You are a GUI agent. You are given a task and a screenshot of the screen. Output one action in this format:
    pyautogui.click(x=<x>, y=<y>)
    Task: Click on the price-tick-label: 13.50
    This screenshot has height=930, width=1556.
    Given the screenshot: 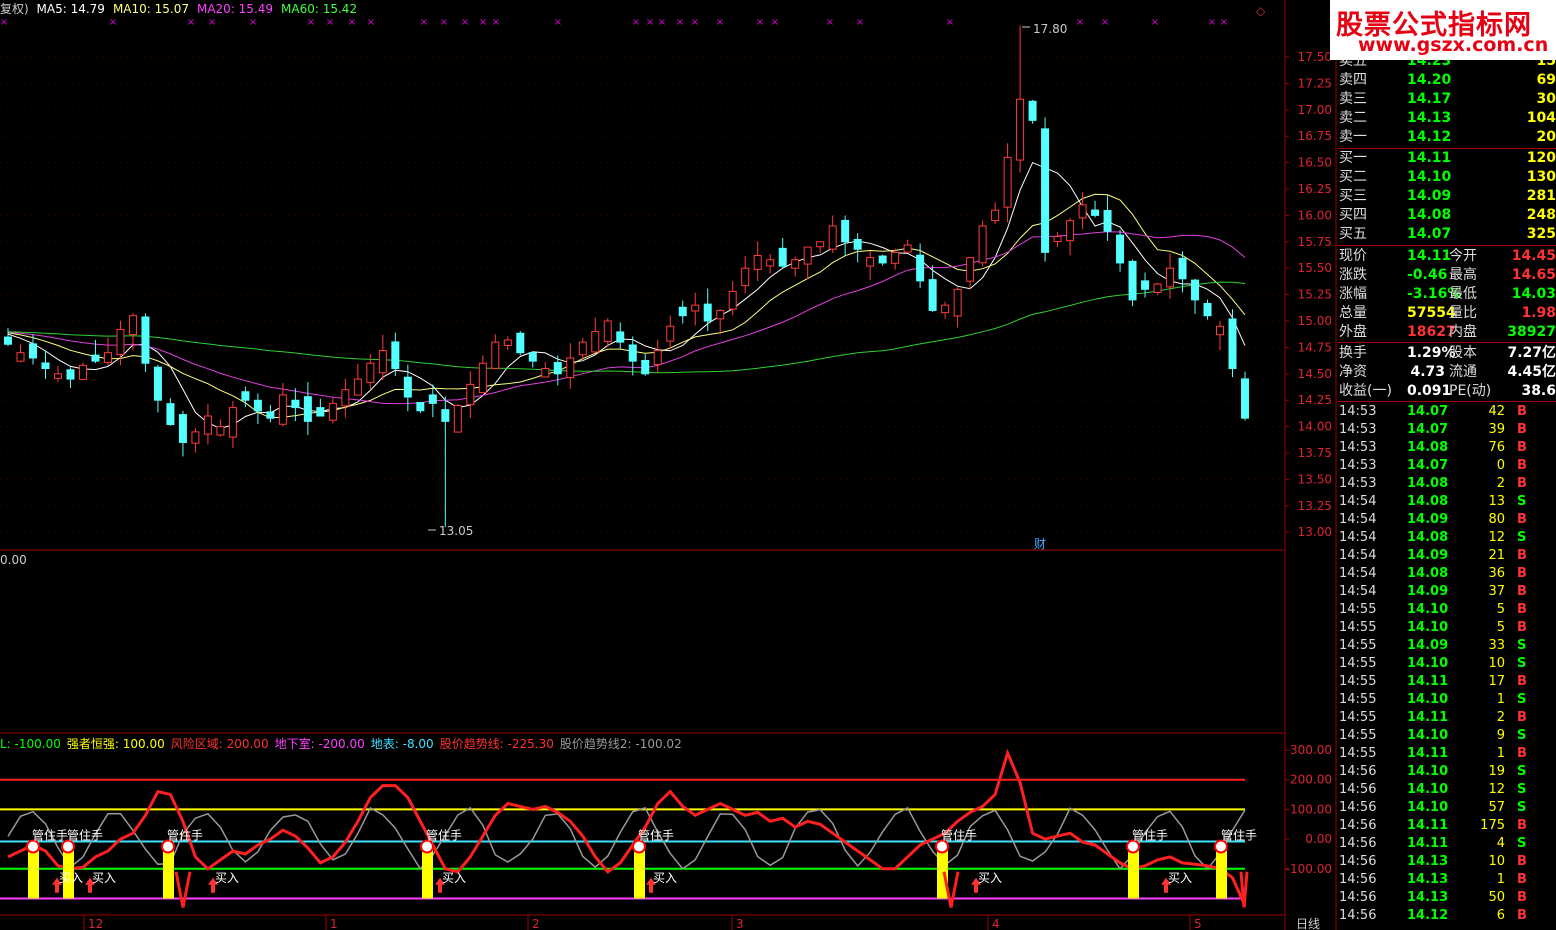 What is the action you would take?
    pyautogui.click(x=1315, y=479)
    